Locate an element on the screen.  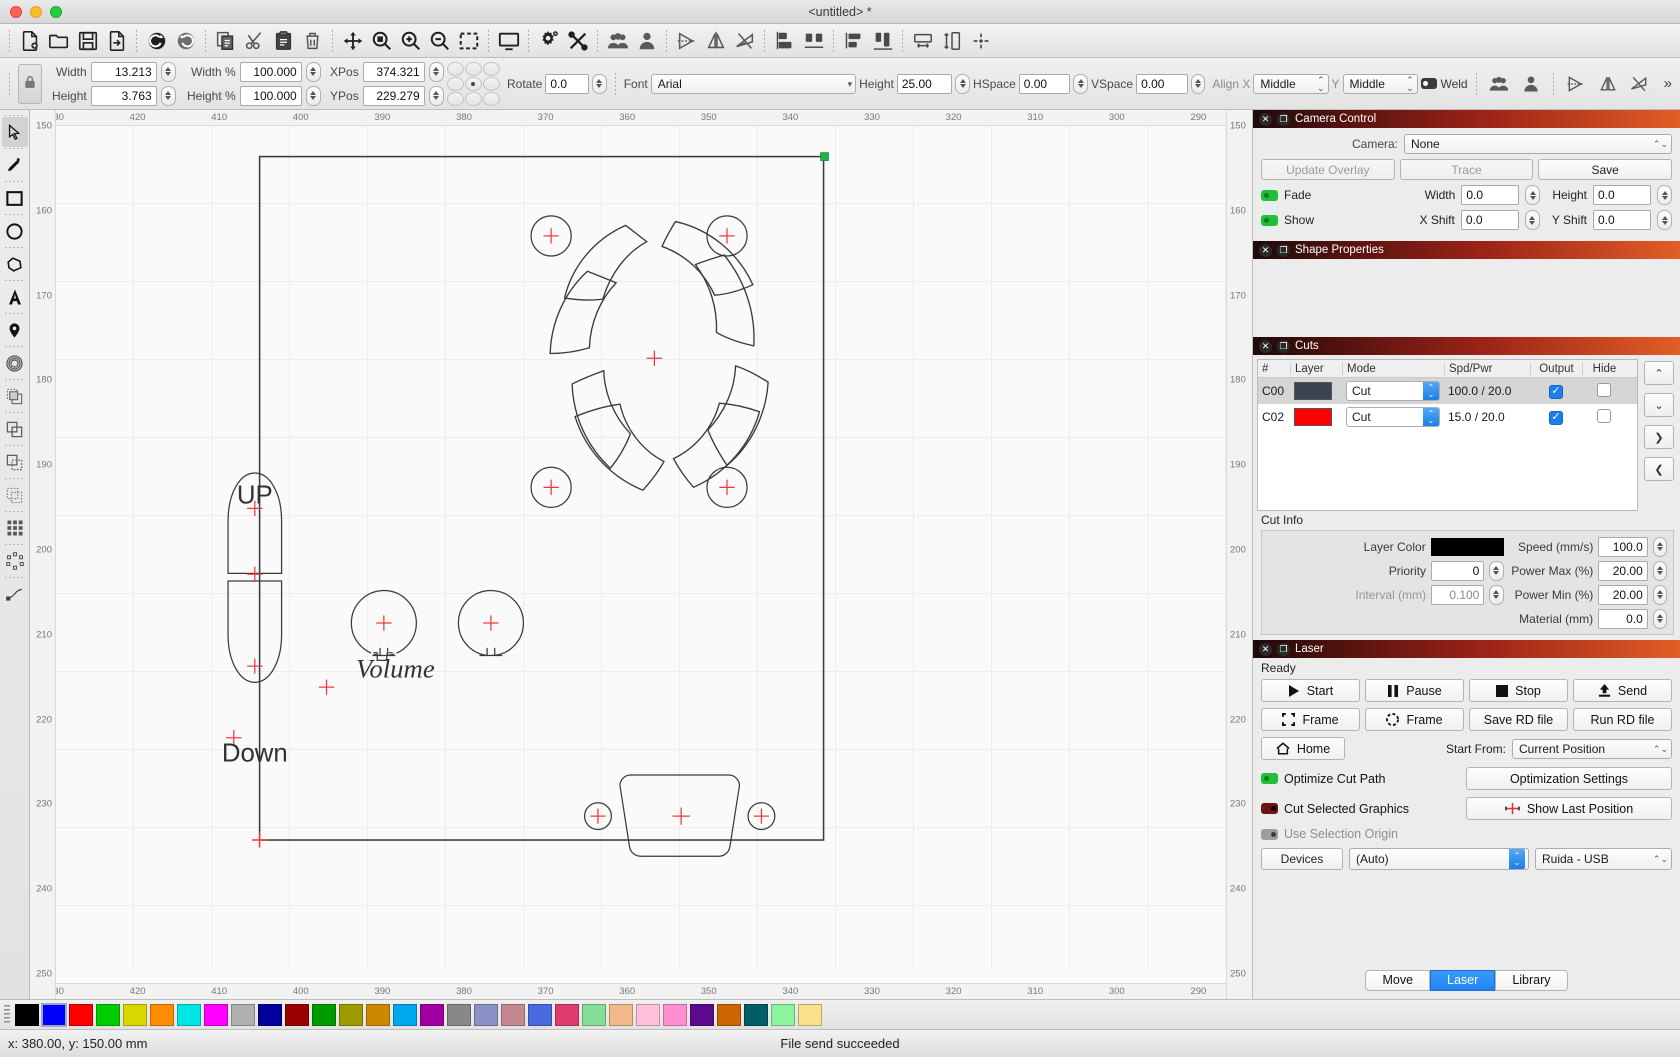
align-center-icon is located at coordinates (813, 40).